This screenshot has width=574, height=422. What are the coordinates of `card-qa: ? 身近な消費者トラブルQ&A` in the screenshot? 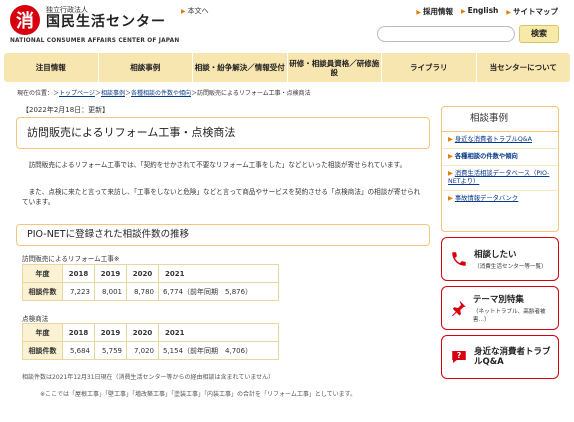 It's located at (500, 357).